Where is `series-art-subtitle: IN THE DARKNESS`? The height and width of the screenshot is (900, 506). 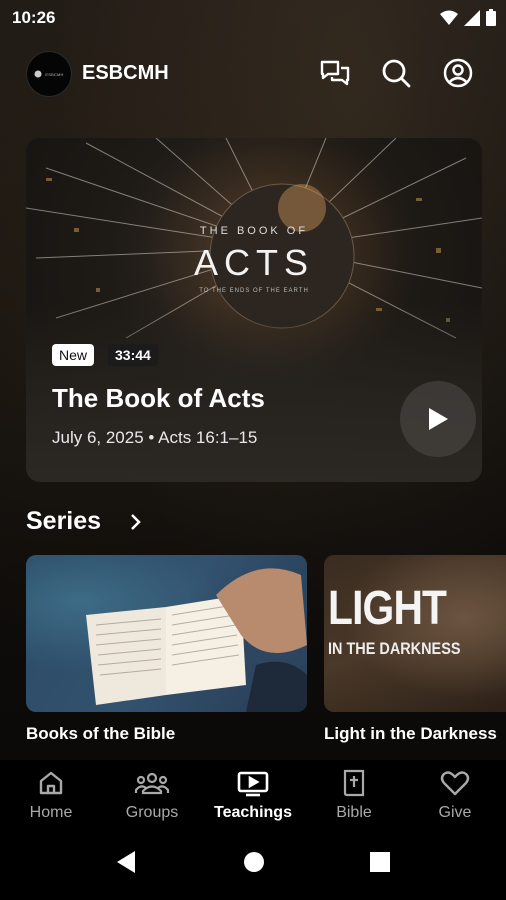
series-art-subtitle: IN THE DARKNESS is located at coordinates (394, 648).